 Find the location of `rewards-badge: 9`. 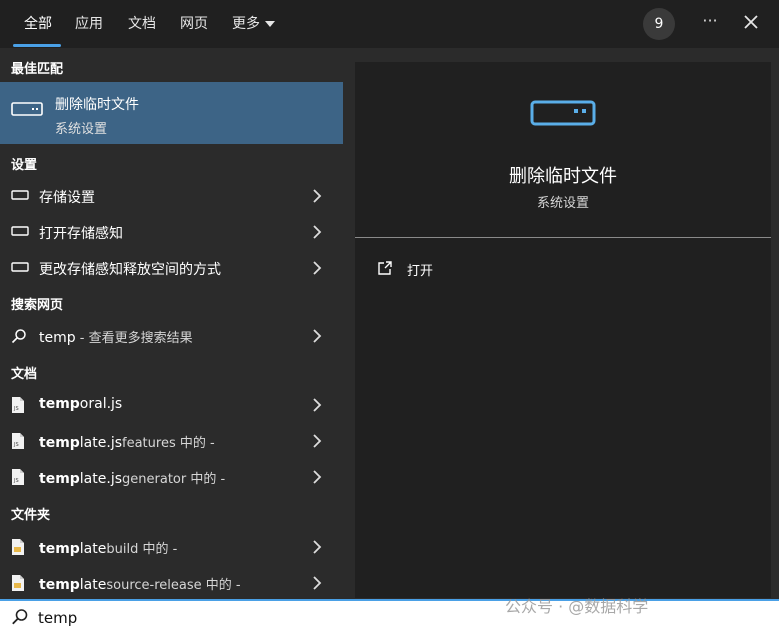

rewards-badge: 9 is located at coordinates (659, 24).